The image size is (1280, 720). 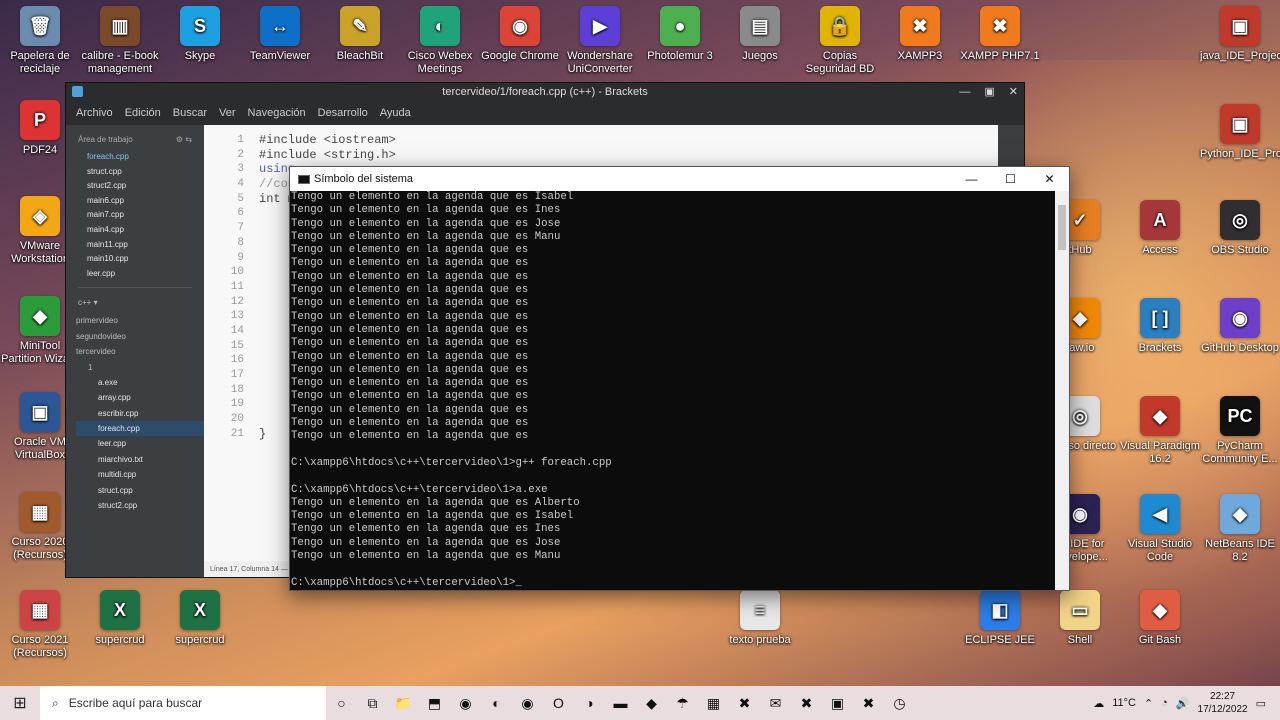 What do you see at coordinates (1240, 326) in the screenshot?
I see `desktop-icon-right5: ◉ GitHub Desktop` at bounding box center [1240, 326].